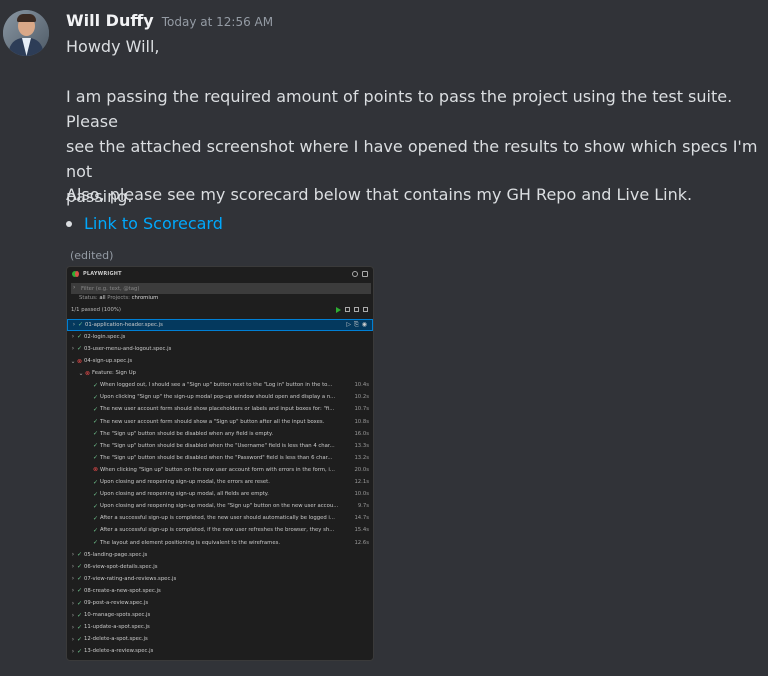 The image size is (768, 676). I want to click on collapse-icon, so click(365, 274).